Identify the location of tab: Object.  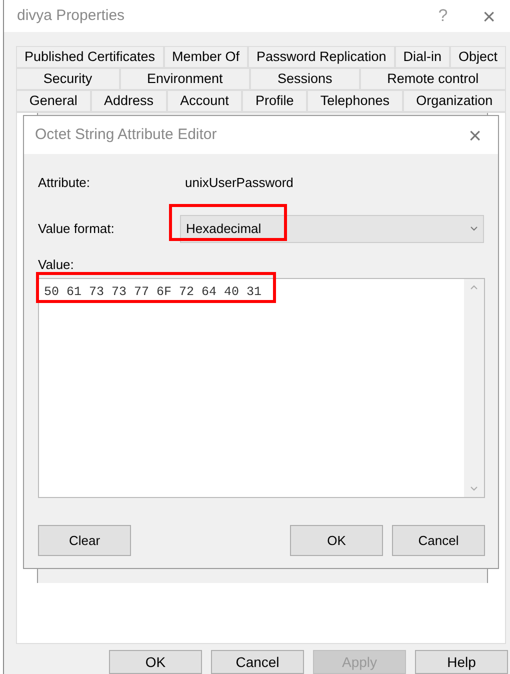
(478, 57).